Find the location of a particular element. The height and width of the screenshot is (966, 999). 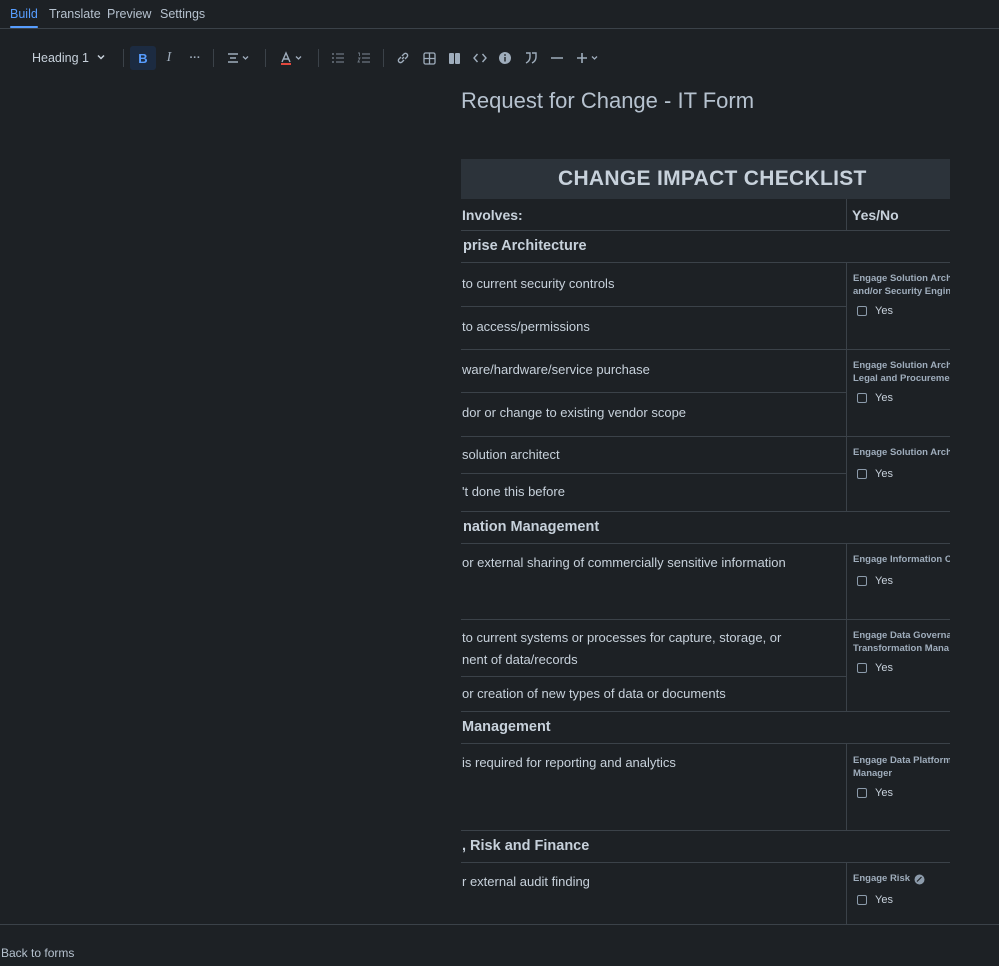

row-text: to access/permissions is located at coordinates (526, 326).